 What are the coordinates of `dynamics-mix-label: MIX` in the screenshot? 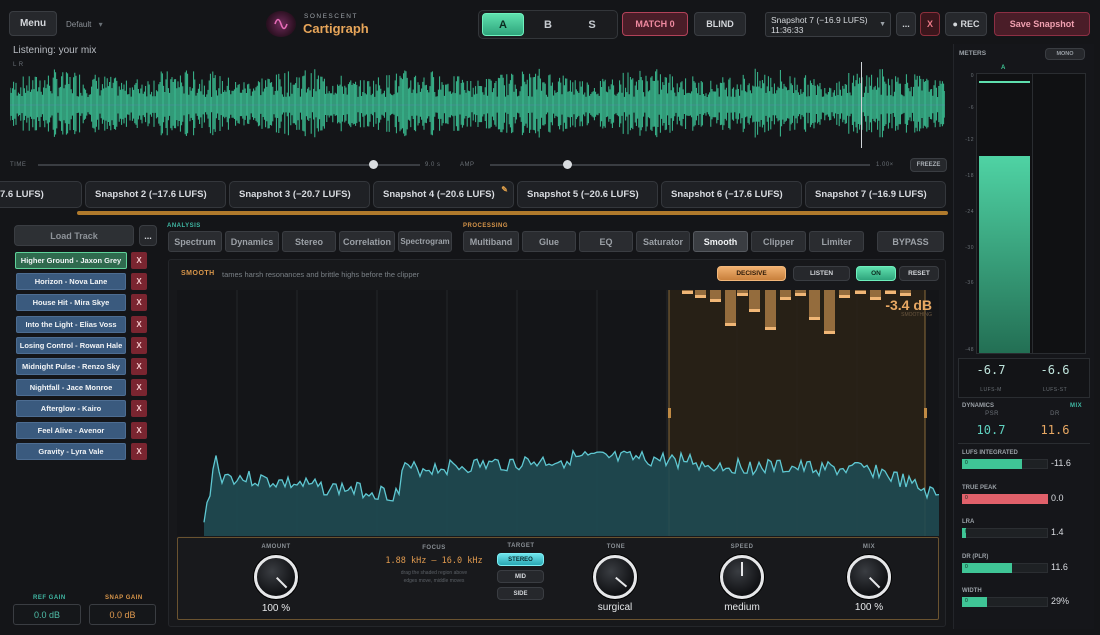 It's located at (1076, 406).